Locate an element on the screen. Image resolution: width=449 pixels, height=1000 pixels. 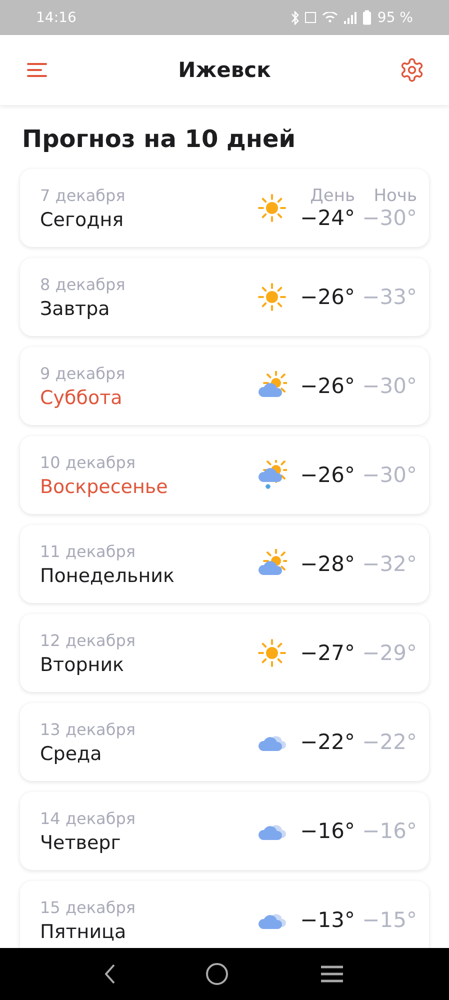
day-card: 8 декабря Завтра −26° −33° is located at coordinates (224, 297).